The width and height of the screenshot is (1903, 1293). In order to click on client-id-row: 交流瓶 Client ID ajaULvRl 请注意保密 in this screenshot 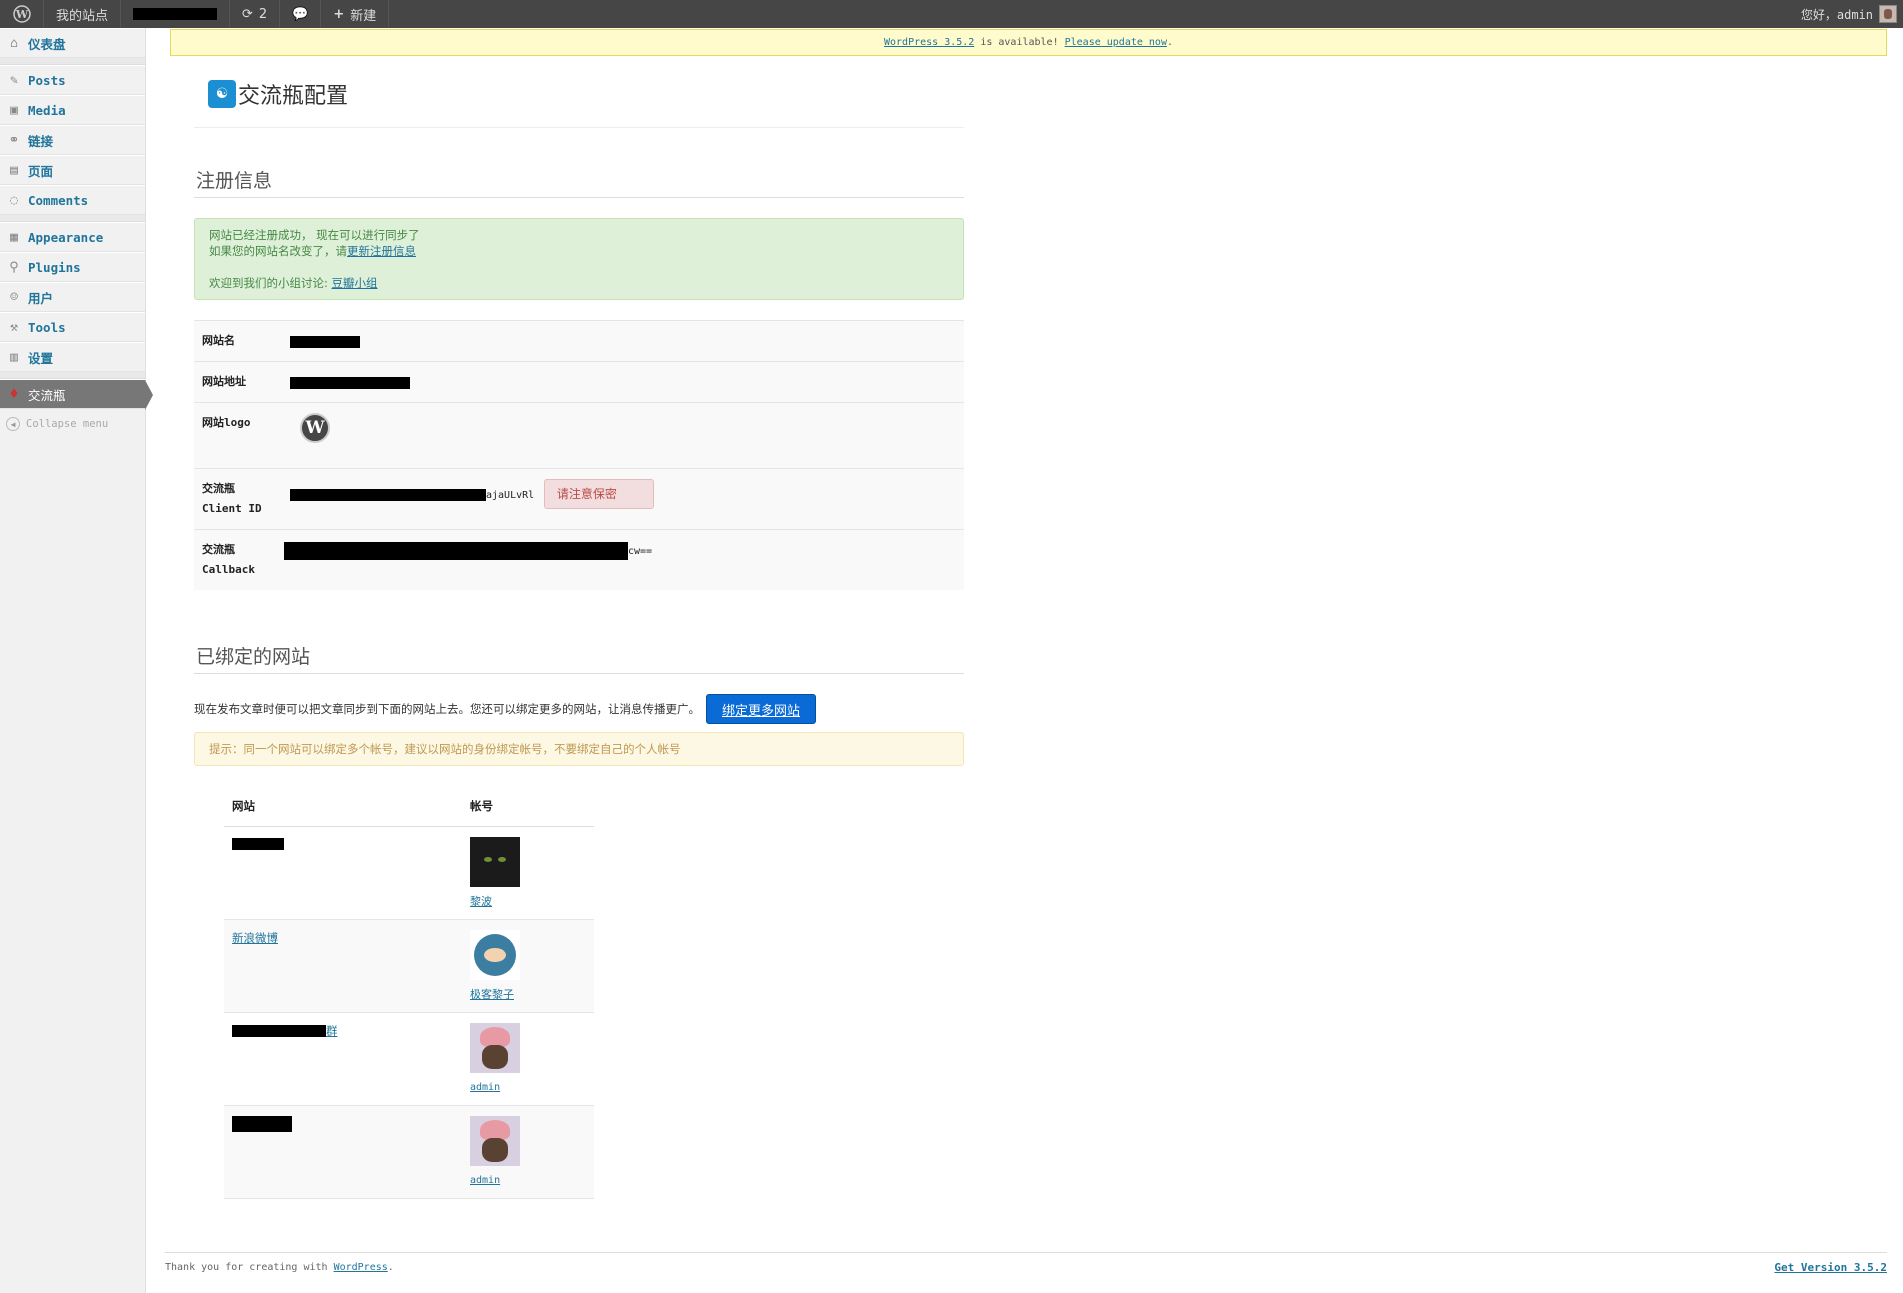, I will do `click(579, 499)`.